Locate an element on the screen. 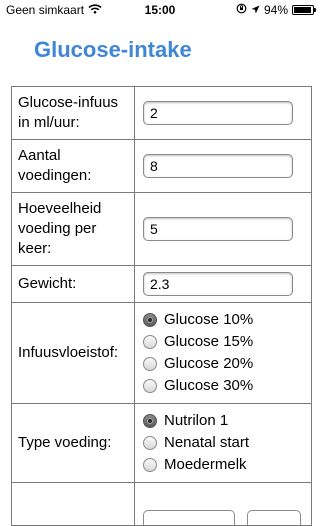 The width and height of the screenshot is (320, 526). row-buttons is located at coordinates (161, 504).